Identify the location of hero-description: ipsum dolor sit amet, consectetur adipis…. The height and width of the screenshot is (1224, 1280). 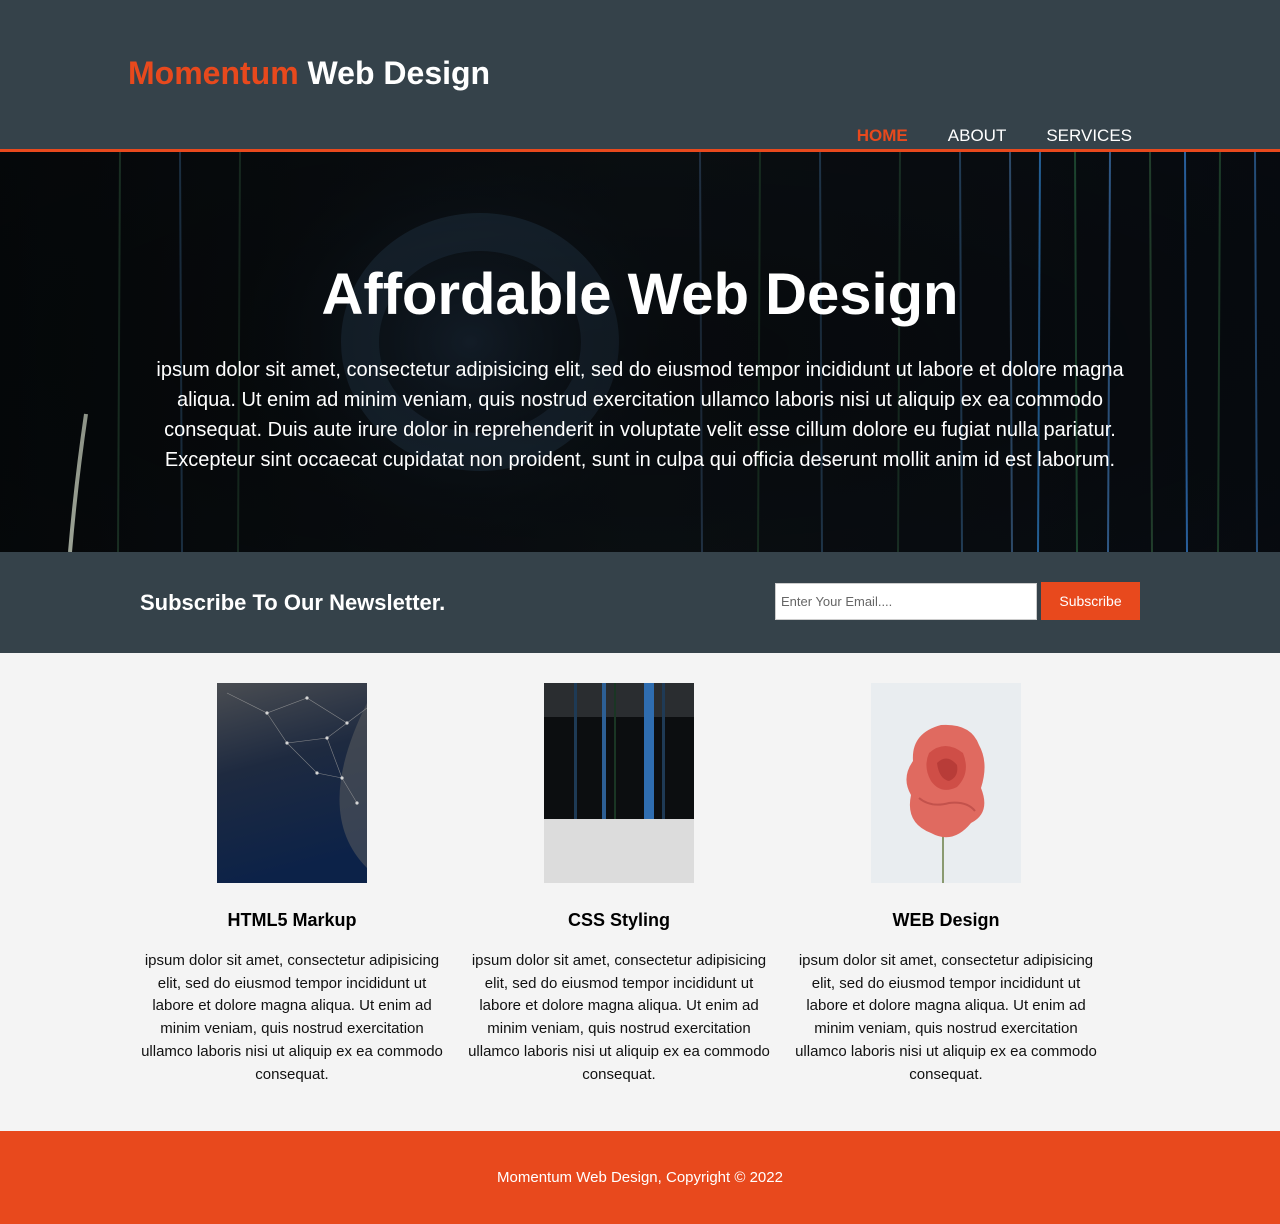
(640, 415).